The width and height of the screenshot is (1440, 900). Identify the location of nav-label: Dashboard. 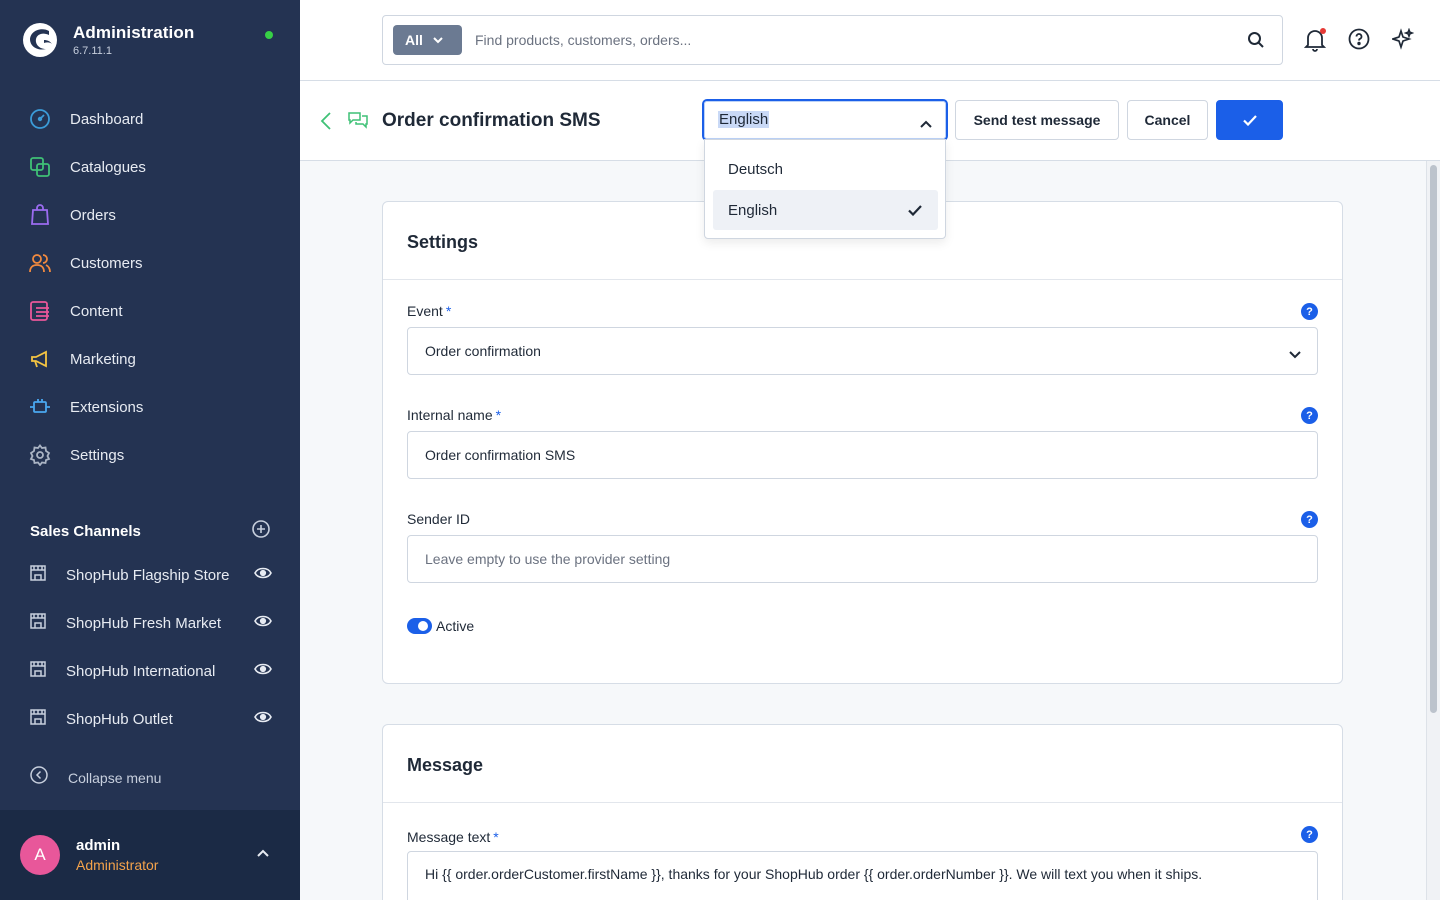
(107, 119).